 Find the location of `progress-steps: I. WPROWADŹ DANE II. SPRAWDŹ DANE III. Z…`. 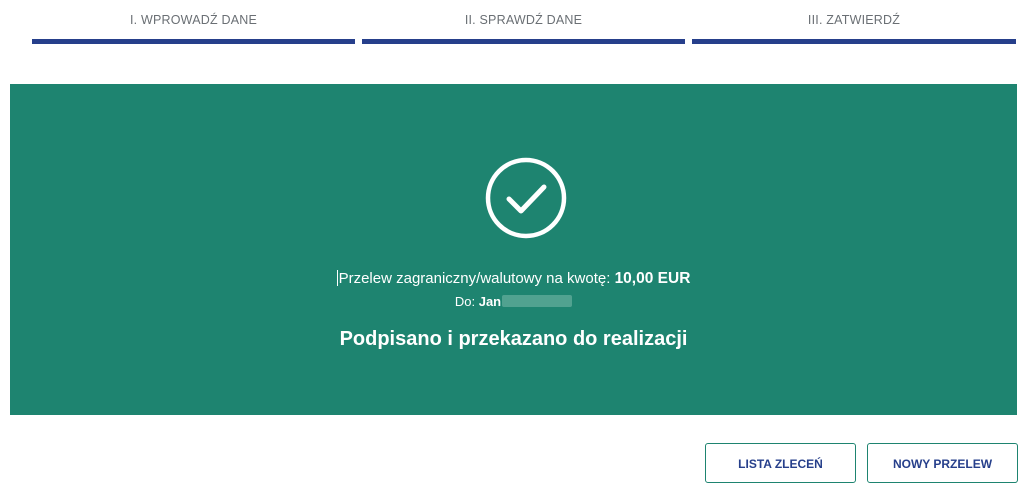

progress-steps: I. WPROWADŹ DANE II. SPRAWDŹ DANE III. Z… is located at coordinates (513, 30).